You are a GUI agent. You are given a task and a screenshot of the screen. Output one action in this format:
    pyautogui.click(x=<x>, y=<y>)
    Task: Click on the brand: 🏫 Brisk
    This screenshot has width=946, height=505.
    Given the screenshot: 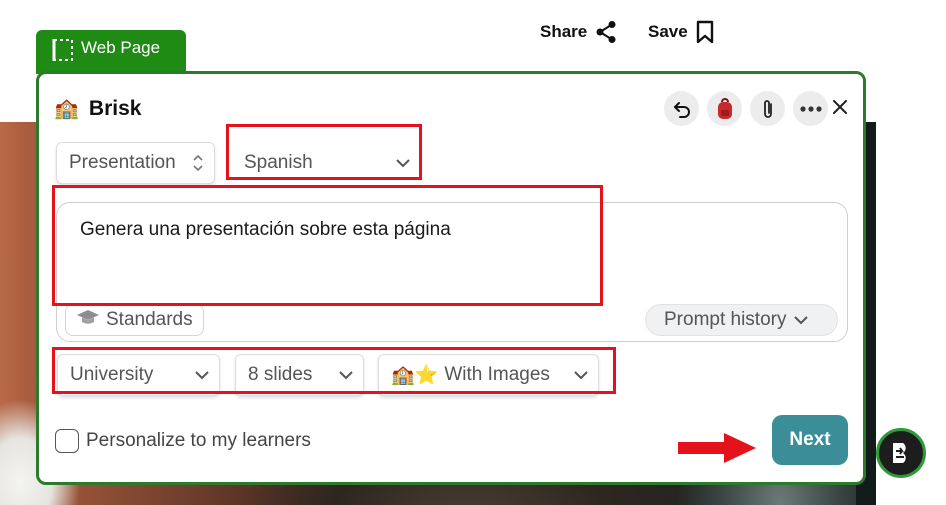 What is the action you would take?
    pyautogui.click(x=97, y=108)
    